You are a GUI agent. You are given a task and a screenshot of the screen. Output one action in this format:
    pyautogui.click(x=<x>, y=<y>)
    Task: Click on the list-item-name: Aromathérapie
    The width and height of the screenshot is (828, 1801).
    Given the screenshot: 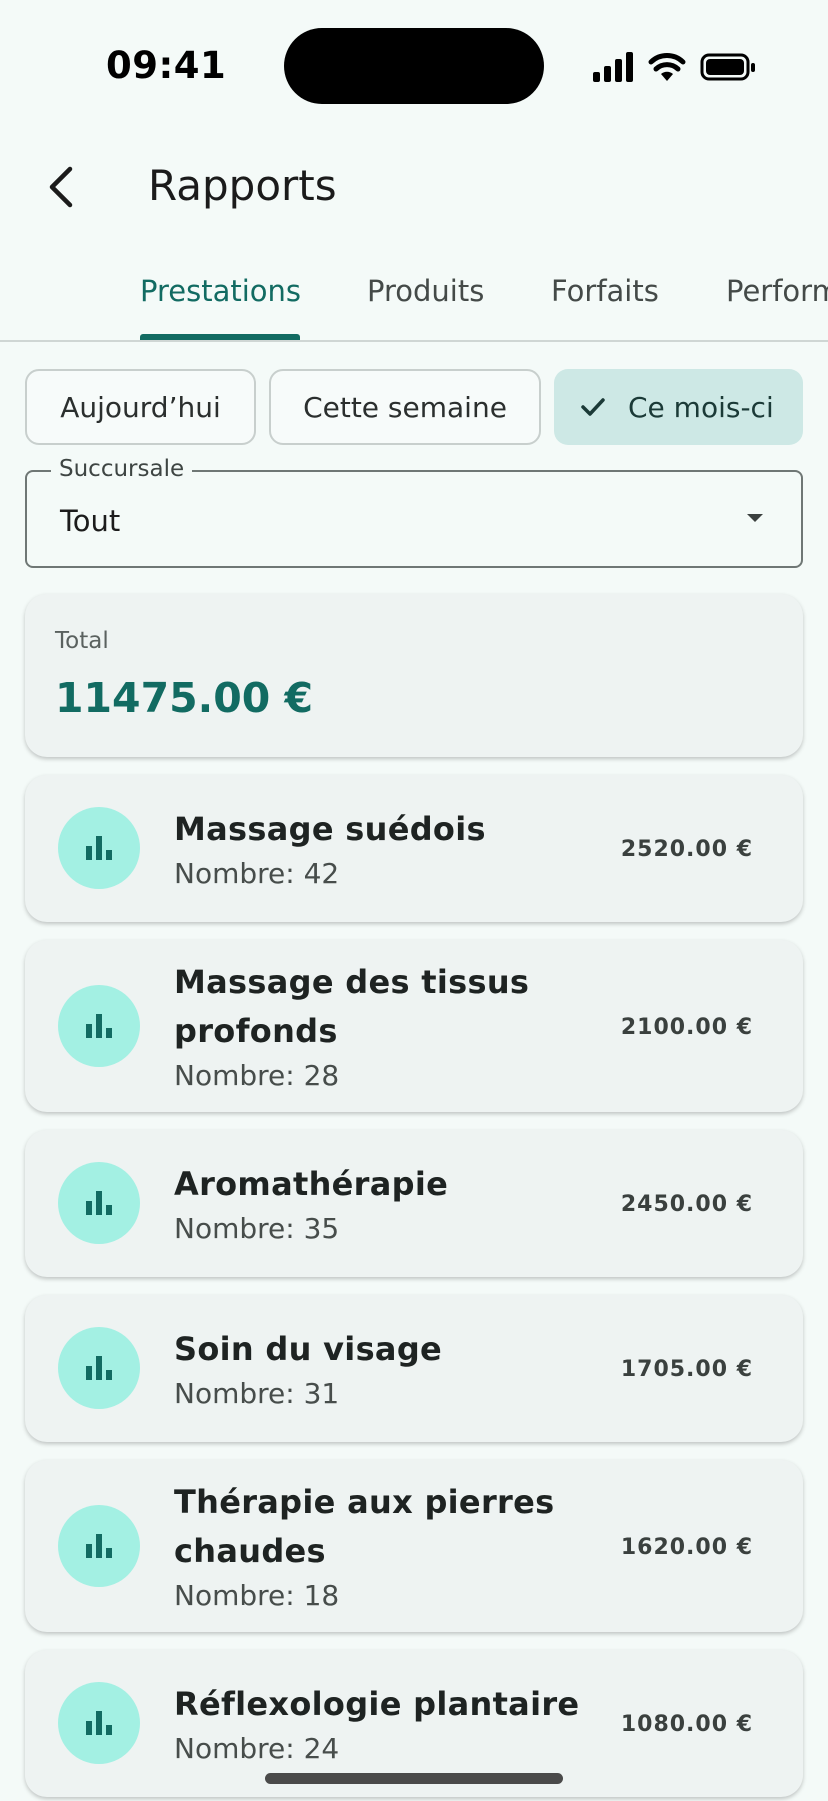 What is the action you would take?
    pyautogui.click(x=311, y=1184)
    